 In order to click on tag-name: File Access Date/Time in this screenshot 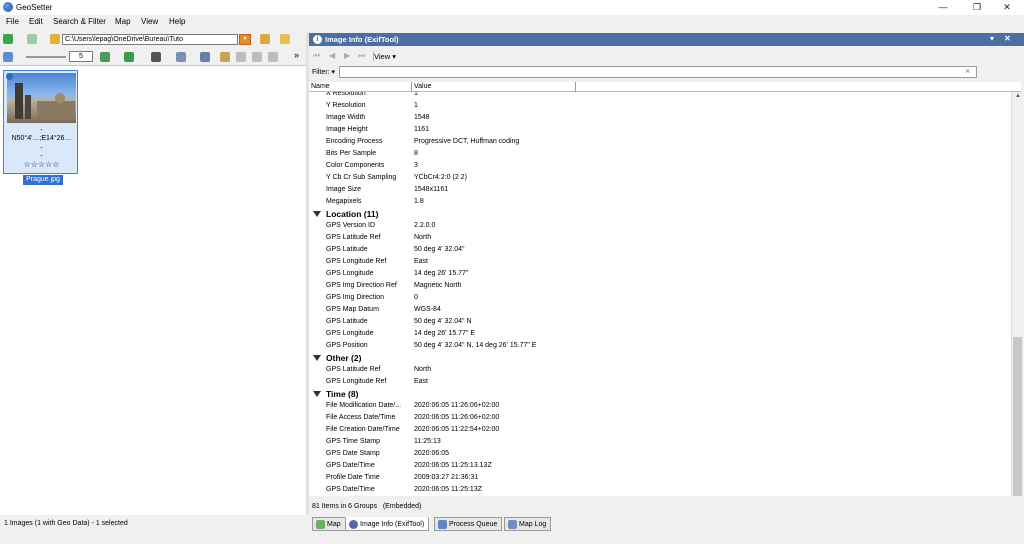, I will do `click(361, 417)`.